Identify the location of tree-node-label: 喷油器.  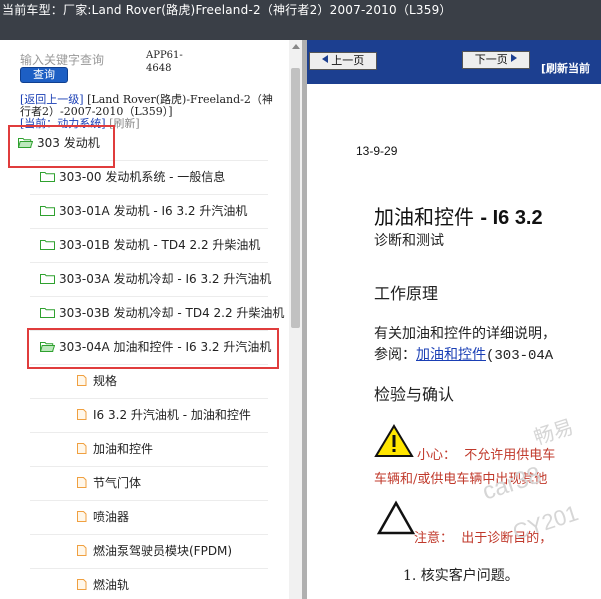
(111, 517).